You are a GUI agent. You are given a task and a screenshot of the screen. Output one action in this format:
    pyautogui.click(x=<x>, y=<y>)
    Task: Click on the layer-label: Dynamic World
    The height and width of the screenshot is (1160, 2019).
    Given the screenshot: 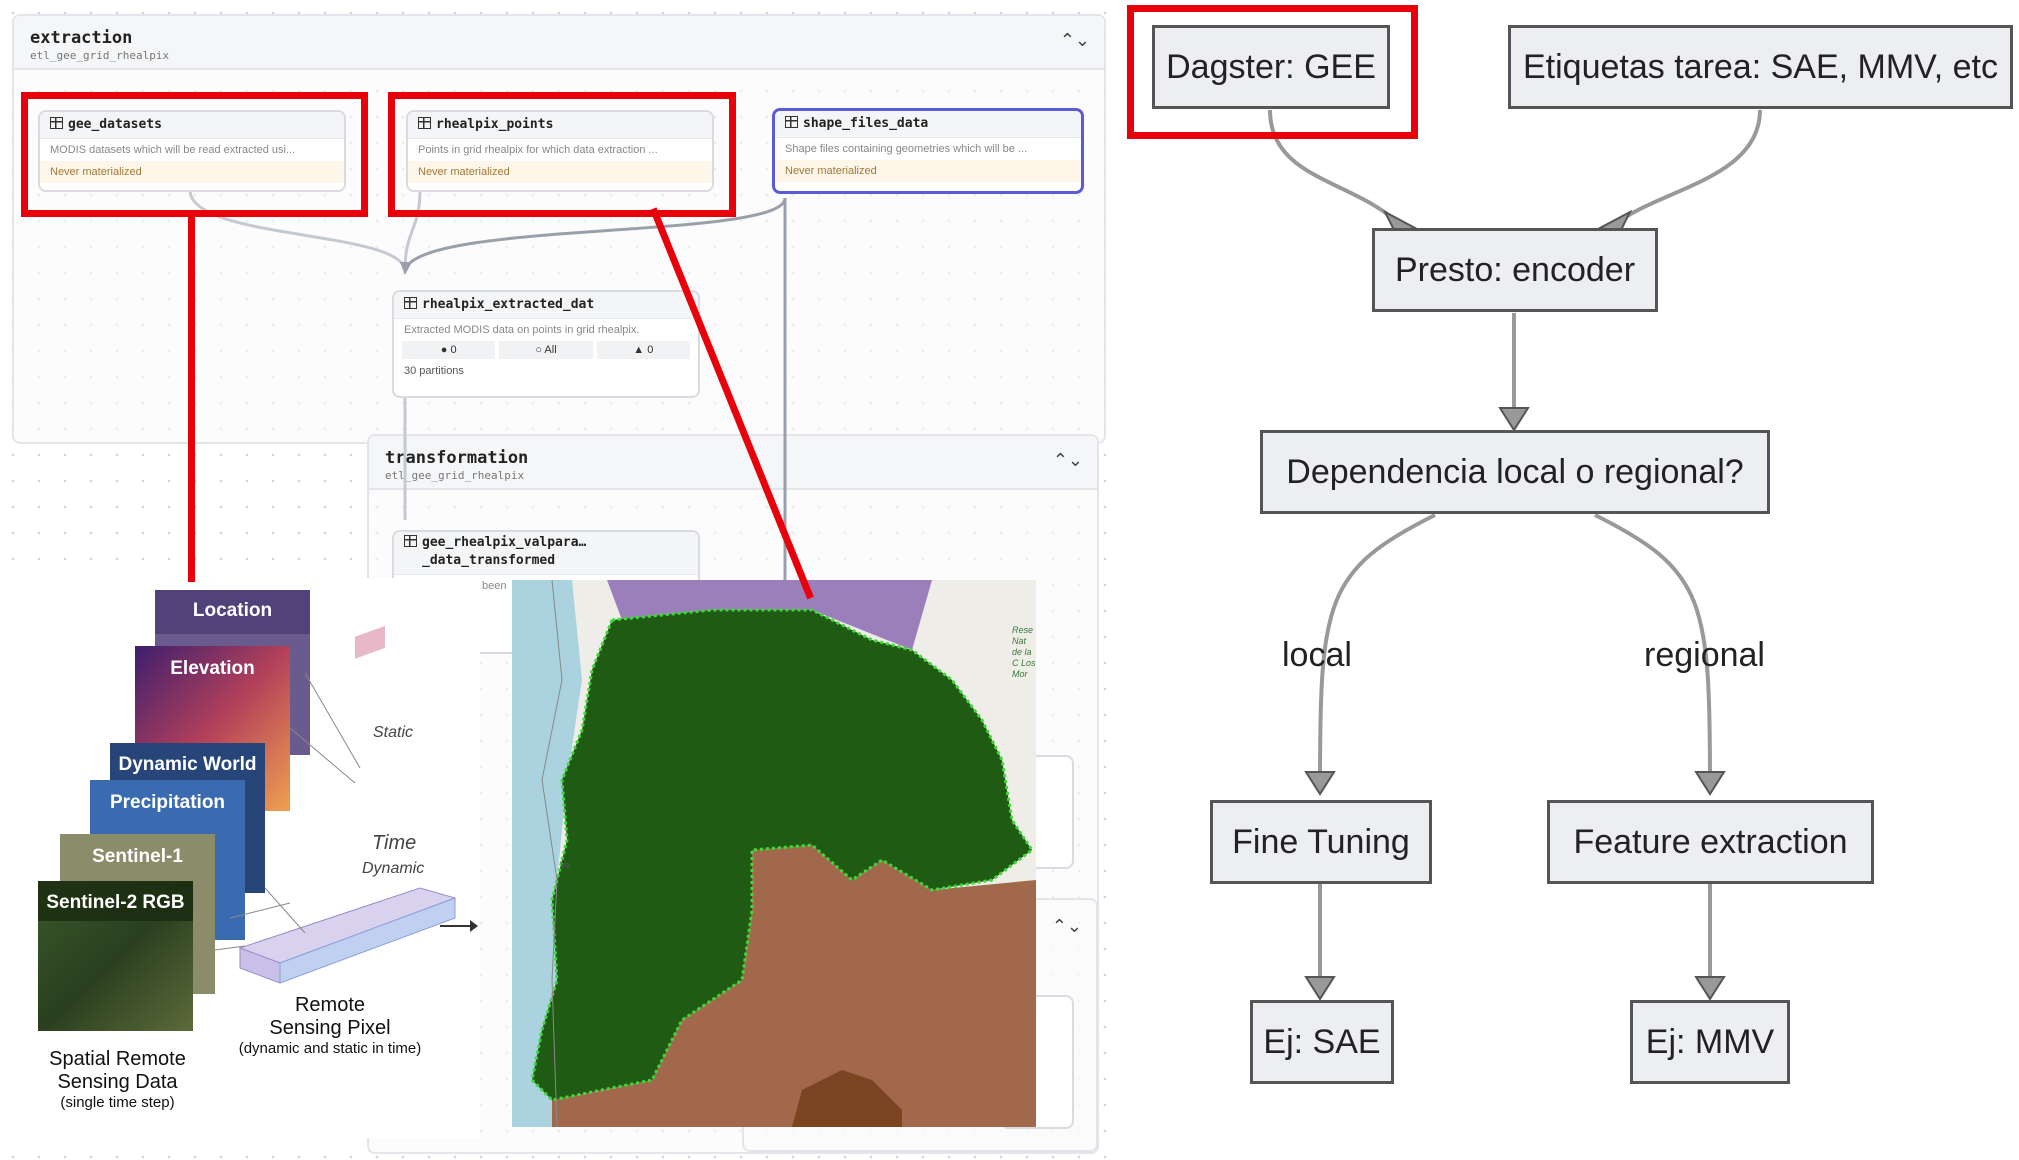 What is the action you would take?
    pyautogui.click(x=187, y=764)
    